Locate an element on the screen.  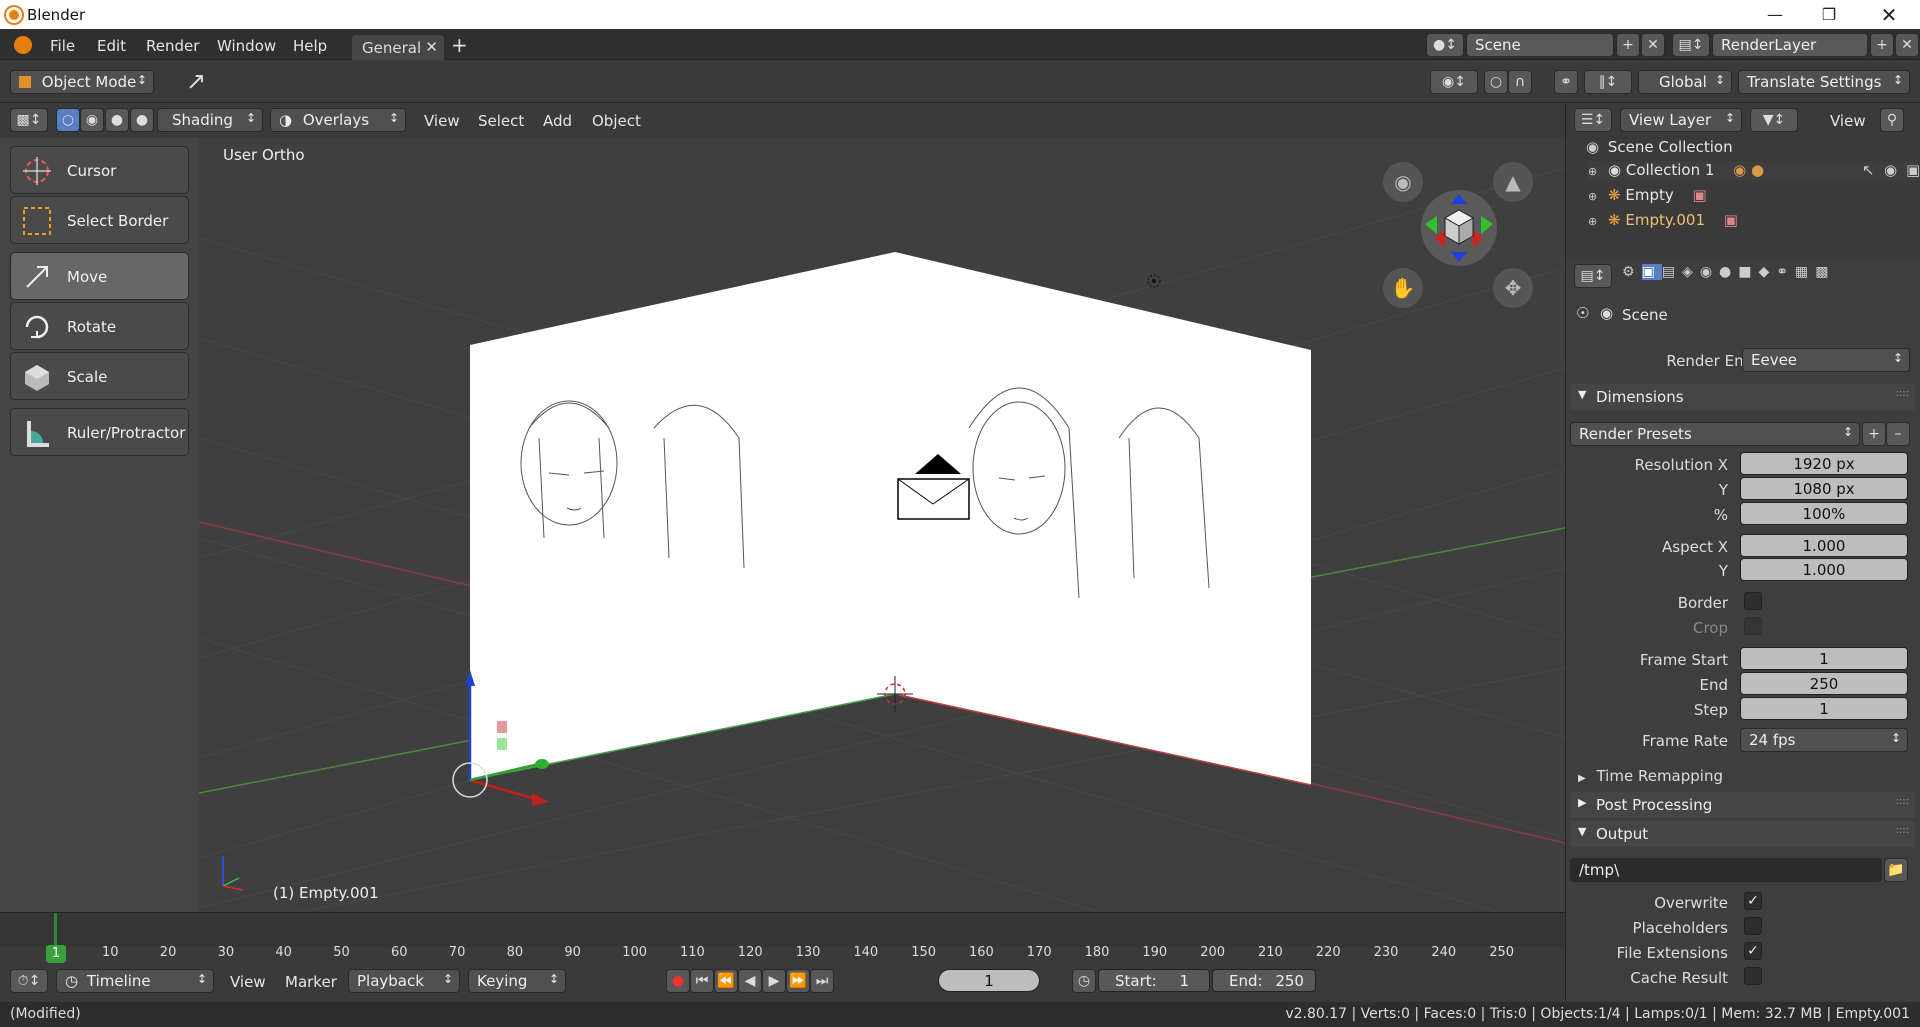
scene-name-field: Scene is located at coordinates (1540, 45).